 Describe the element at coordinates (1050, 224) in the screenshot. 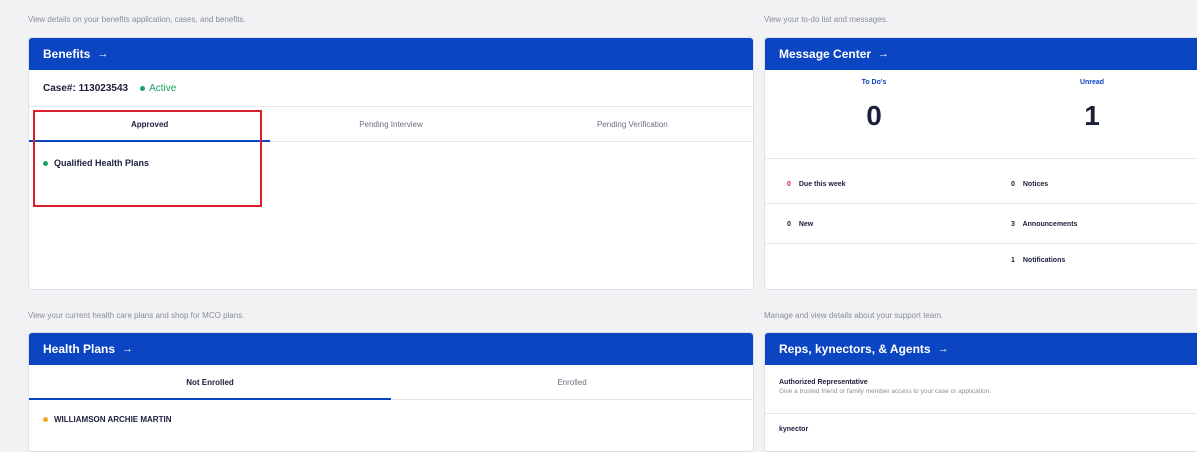

I see `announcements-label: Announcements` at that location.